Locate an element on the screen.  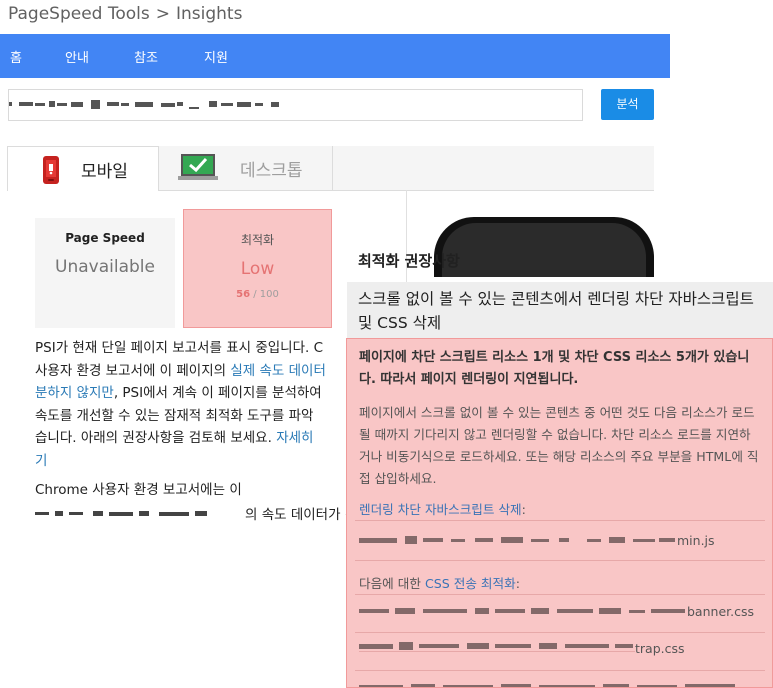
optimization-score: 56 / 100 is located at coordinates (257, 294).